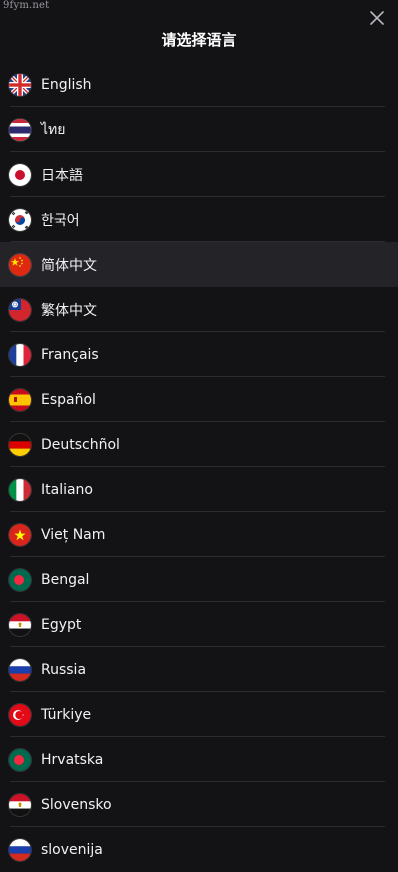  I want to click on language-item-vietnamese: Vieț Nam, so click(199, 534).